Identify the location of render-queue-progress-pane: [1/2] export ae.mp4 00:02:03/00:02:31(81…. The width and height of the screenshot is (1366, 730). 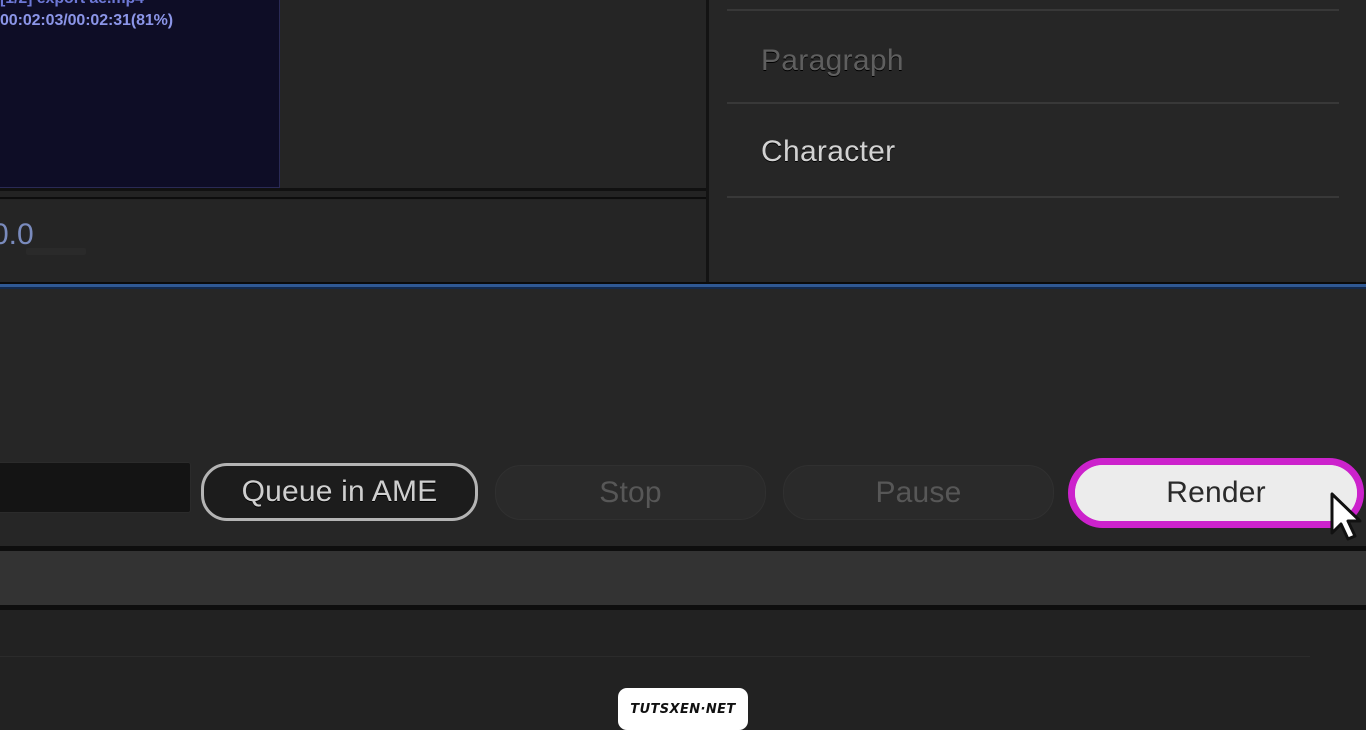
(354, 94).